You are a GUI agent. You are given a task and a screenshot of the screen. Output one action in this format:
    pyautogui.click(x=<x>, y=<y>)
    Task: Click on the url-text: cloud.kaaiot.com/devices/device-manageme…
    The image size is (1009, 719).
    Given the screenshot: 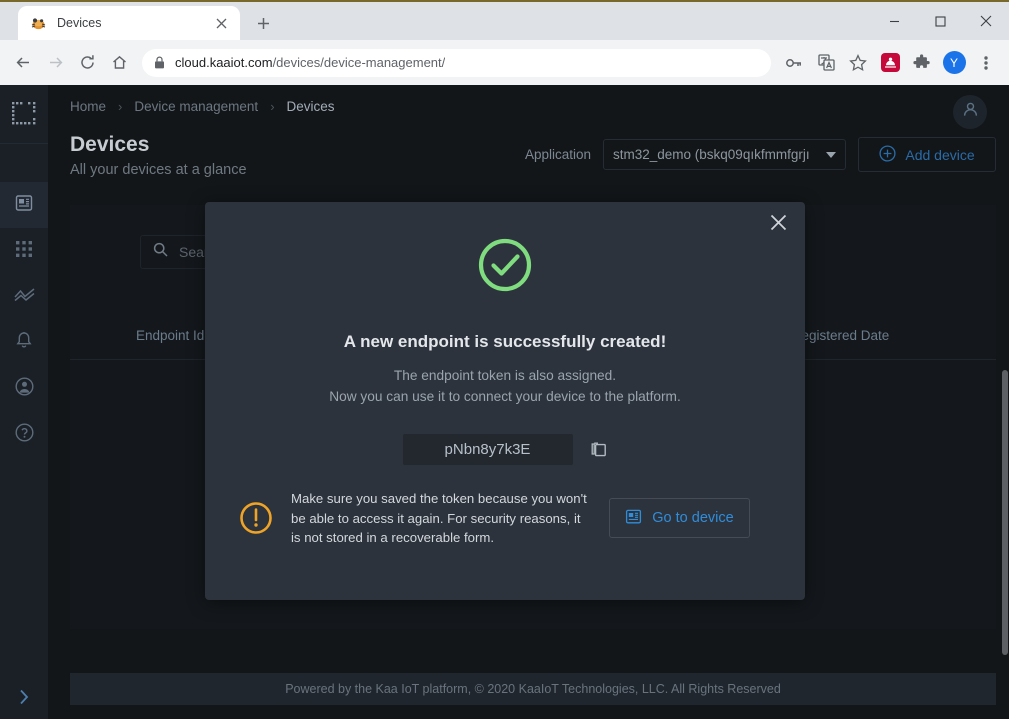 What is the action you would take?
    pyautogui.click(x=310, y=62)
    